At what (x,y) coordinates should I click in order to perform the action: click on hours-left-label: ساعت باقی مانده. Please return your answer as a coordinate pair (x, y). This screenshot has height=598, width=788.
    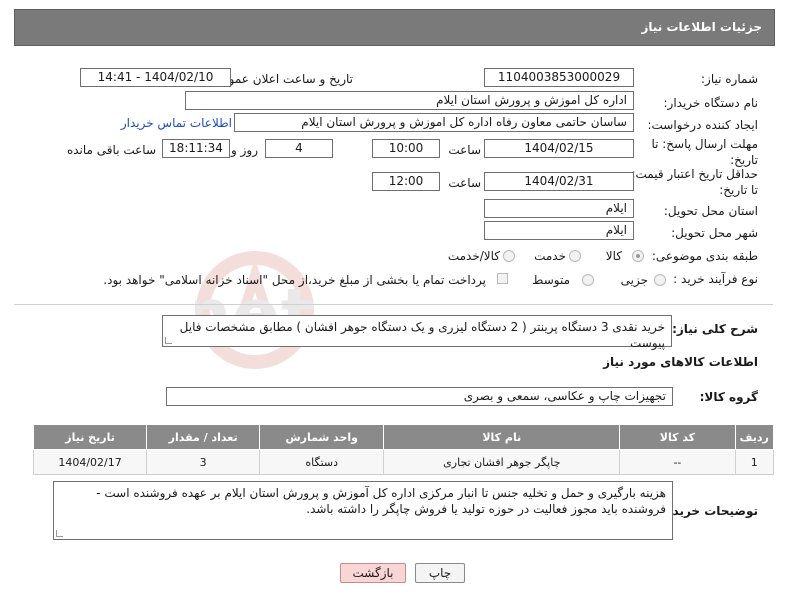
    Looking at the image, I should click on (111, 150).